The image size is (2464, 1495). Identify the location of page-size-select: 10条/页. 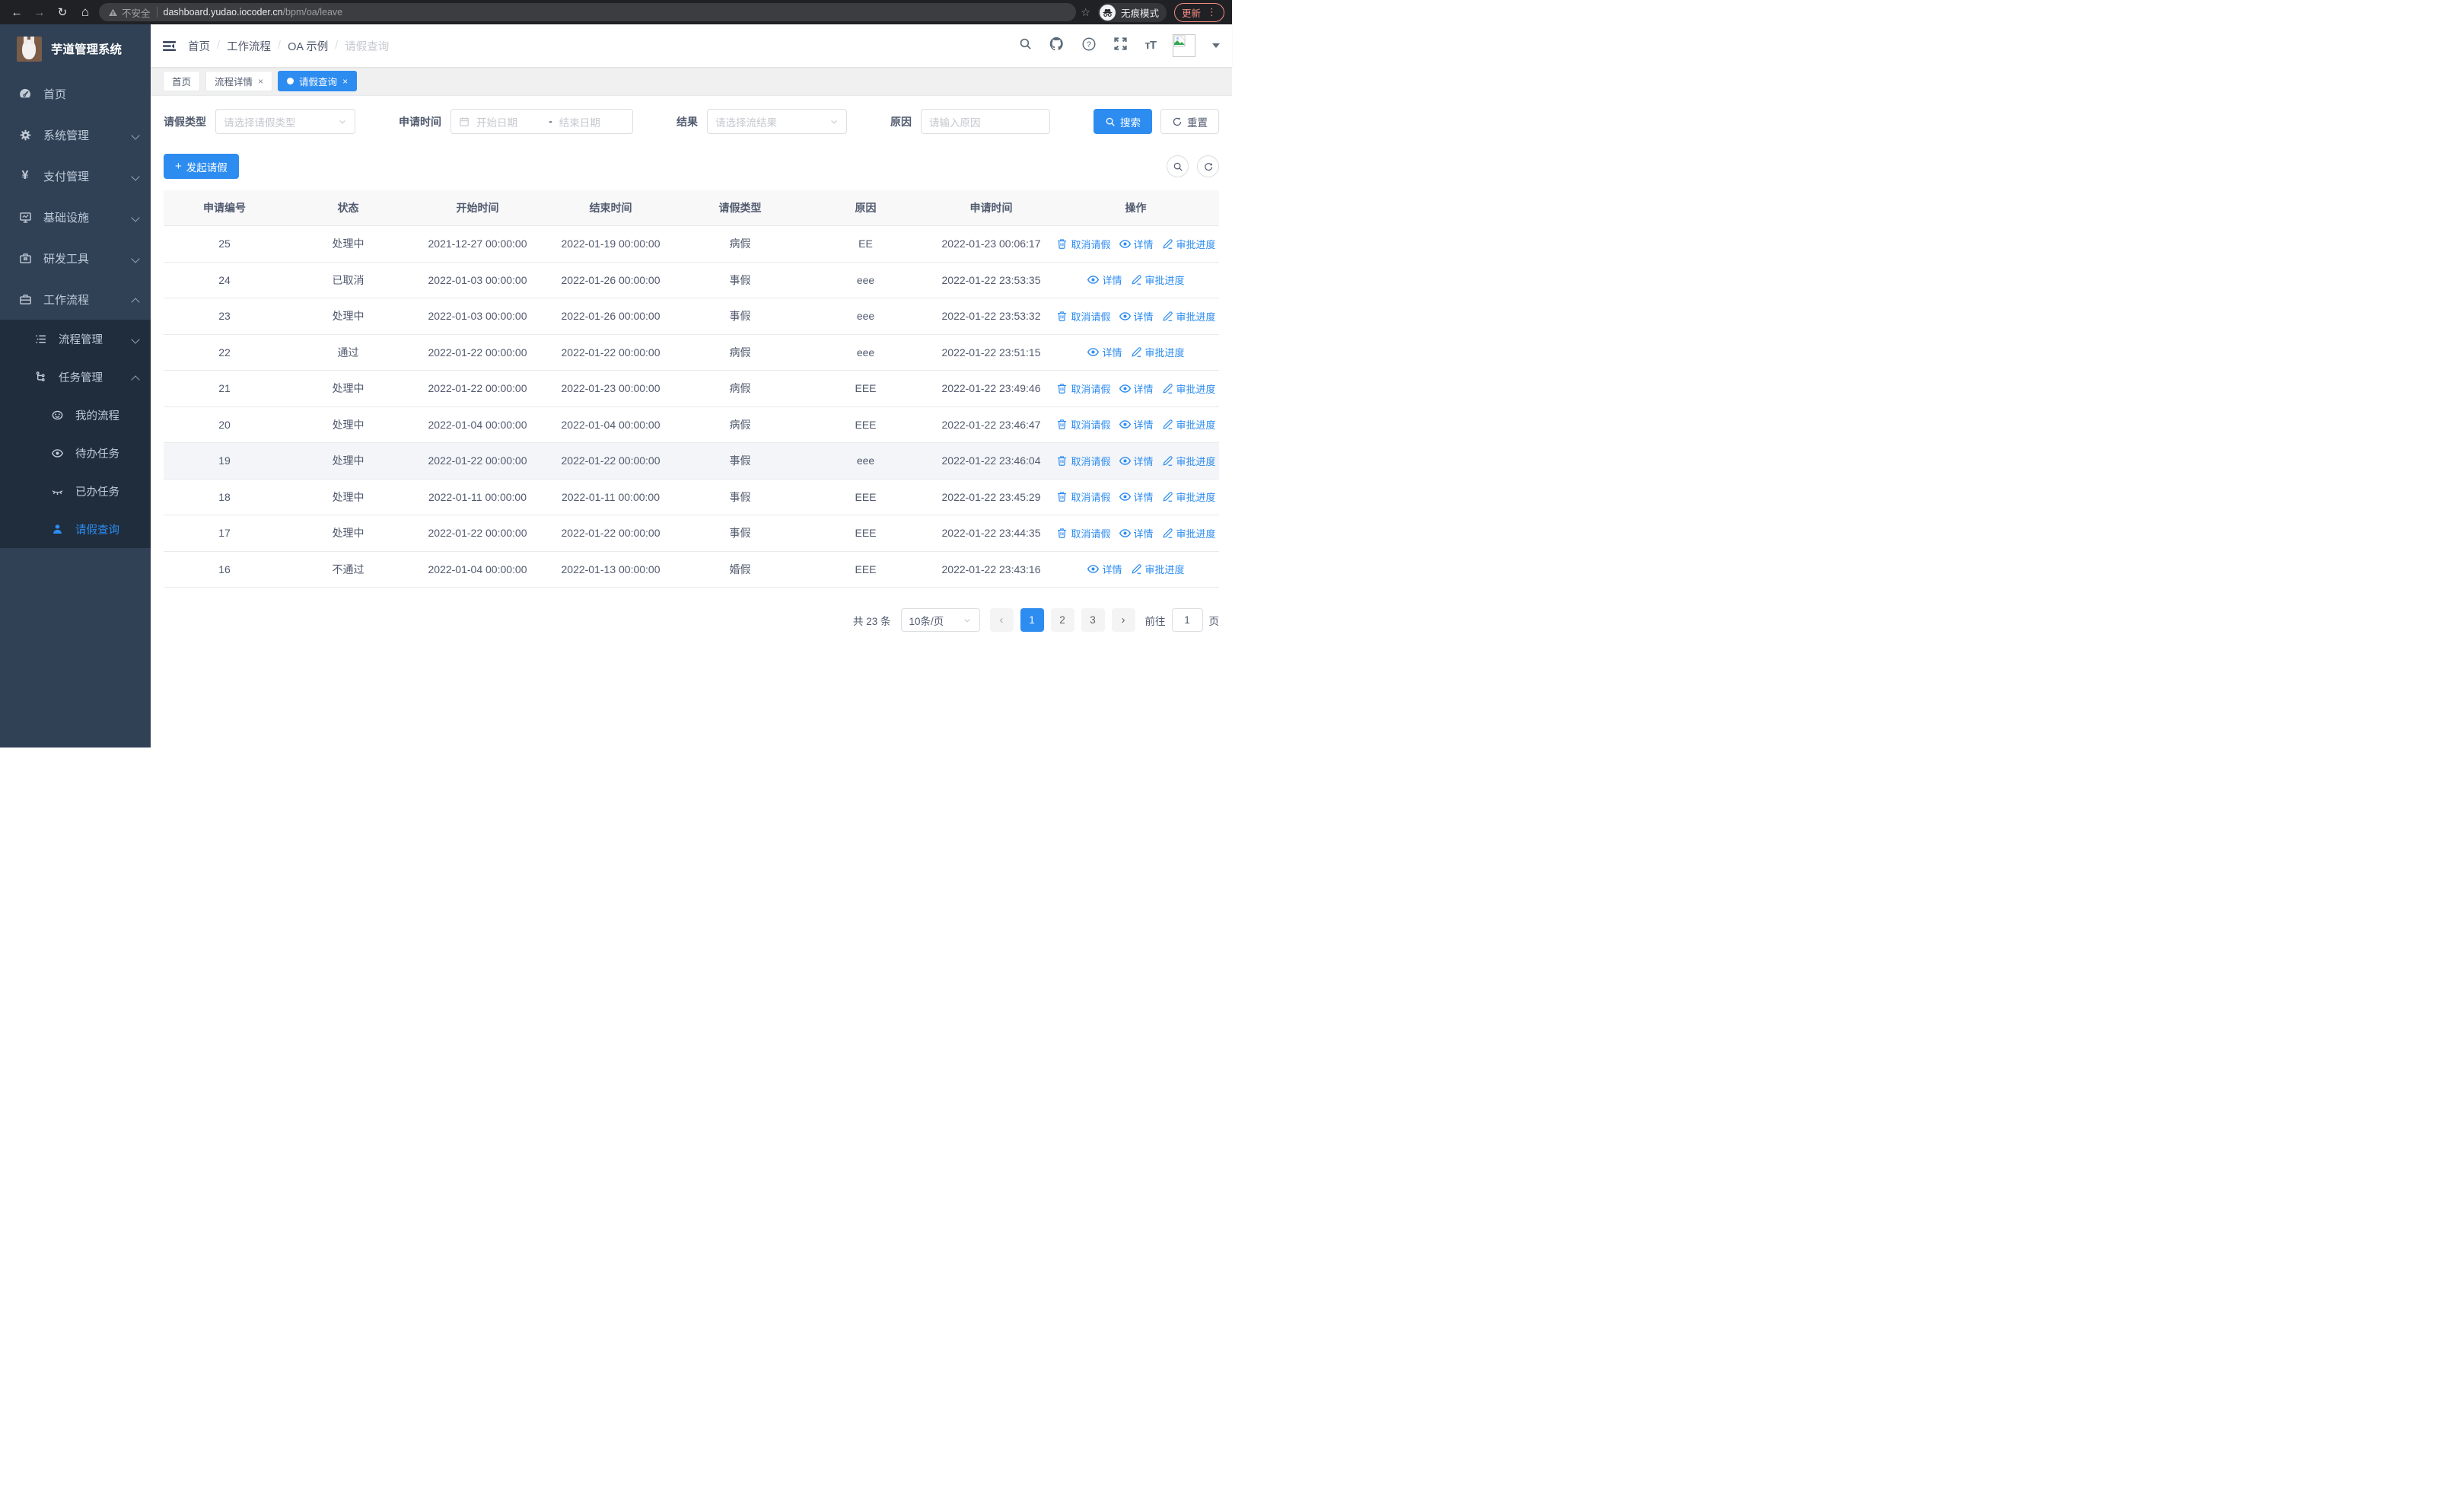
(940, 620).